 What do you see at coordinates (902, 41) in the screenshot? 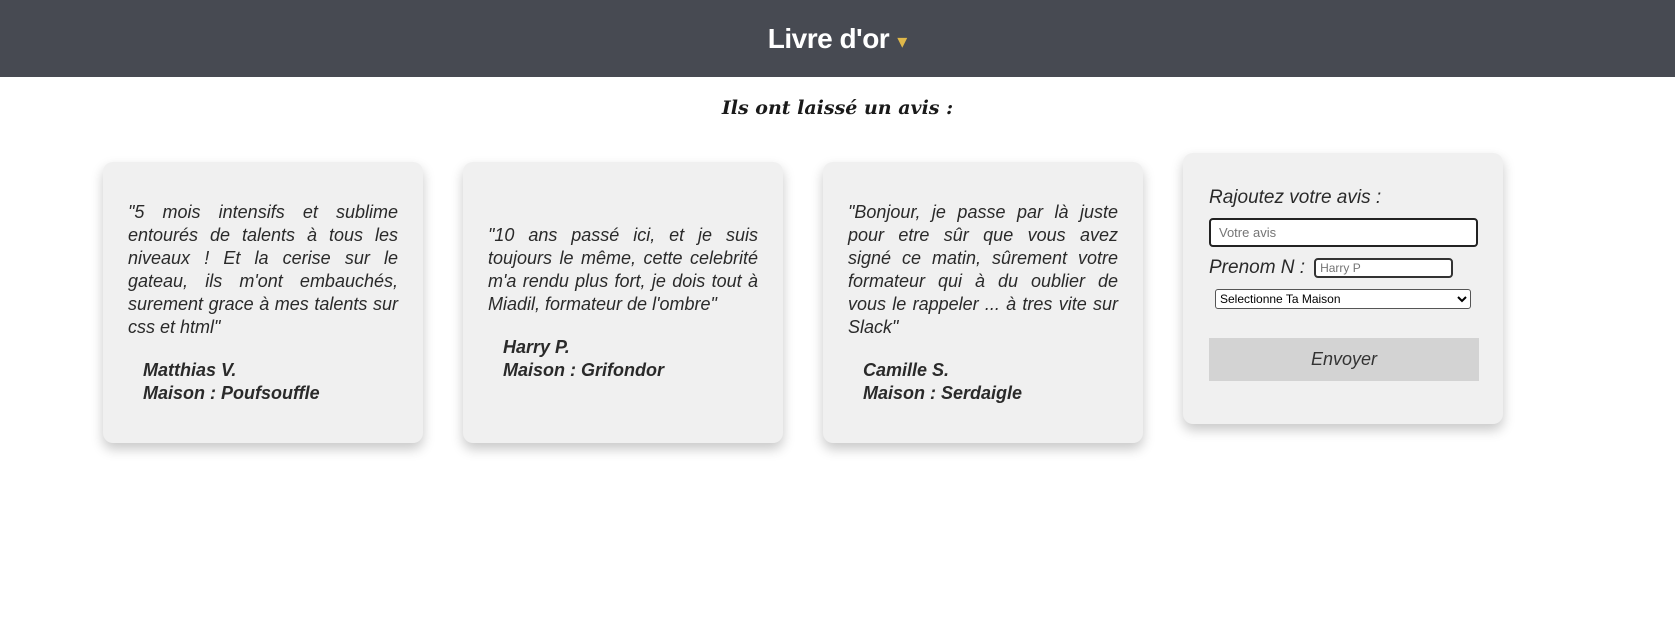
I see `caret-down-icon: ▾` at bounding box center [902, 41].